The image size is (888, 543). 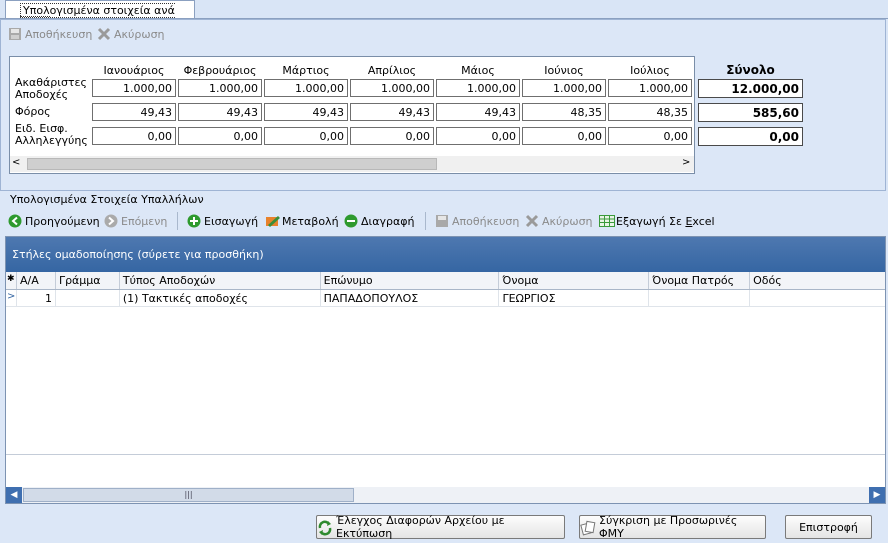 What do you see at coordinates (564, 70) in the screenshot?
I see `month-header: Ιούνιος` at bounding box center [564, 70].